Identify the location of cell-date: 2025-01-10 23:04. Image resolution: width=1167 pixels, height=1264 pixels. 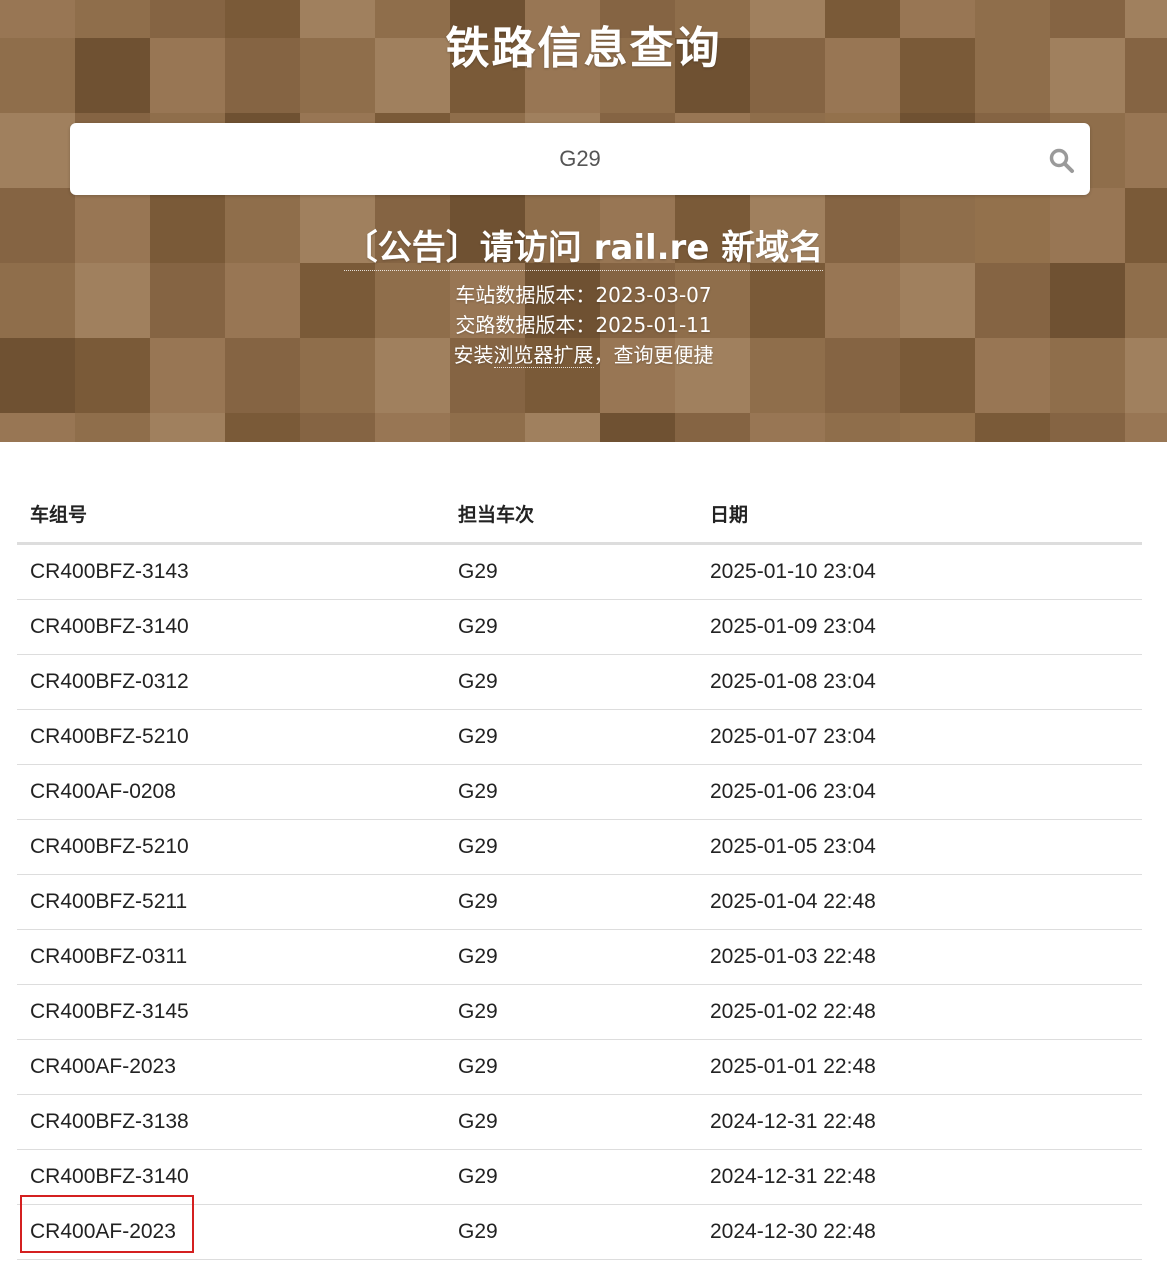
(919, 571).